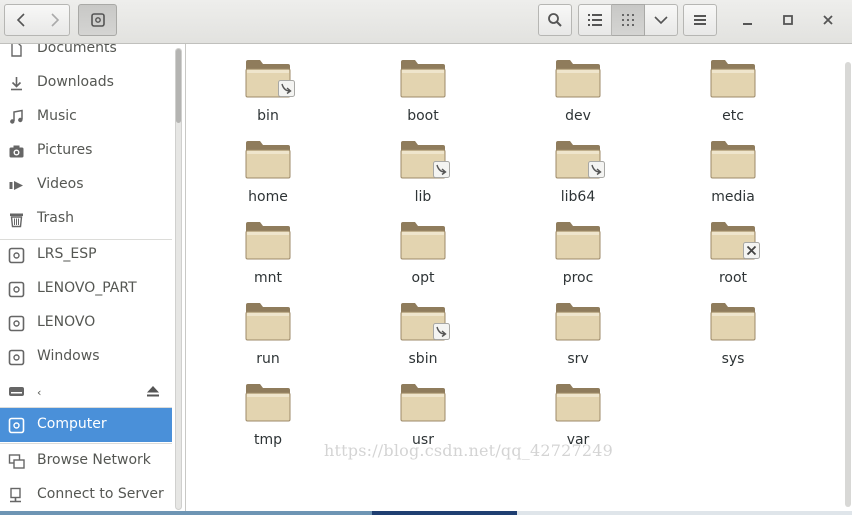 The width and height of the screenshot is (852, 515). Describe the element at coordinates (16, 84) in the screenshot. I see `download-icon` at that location.